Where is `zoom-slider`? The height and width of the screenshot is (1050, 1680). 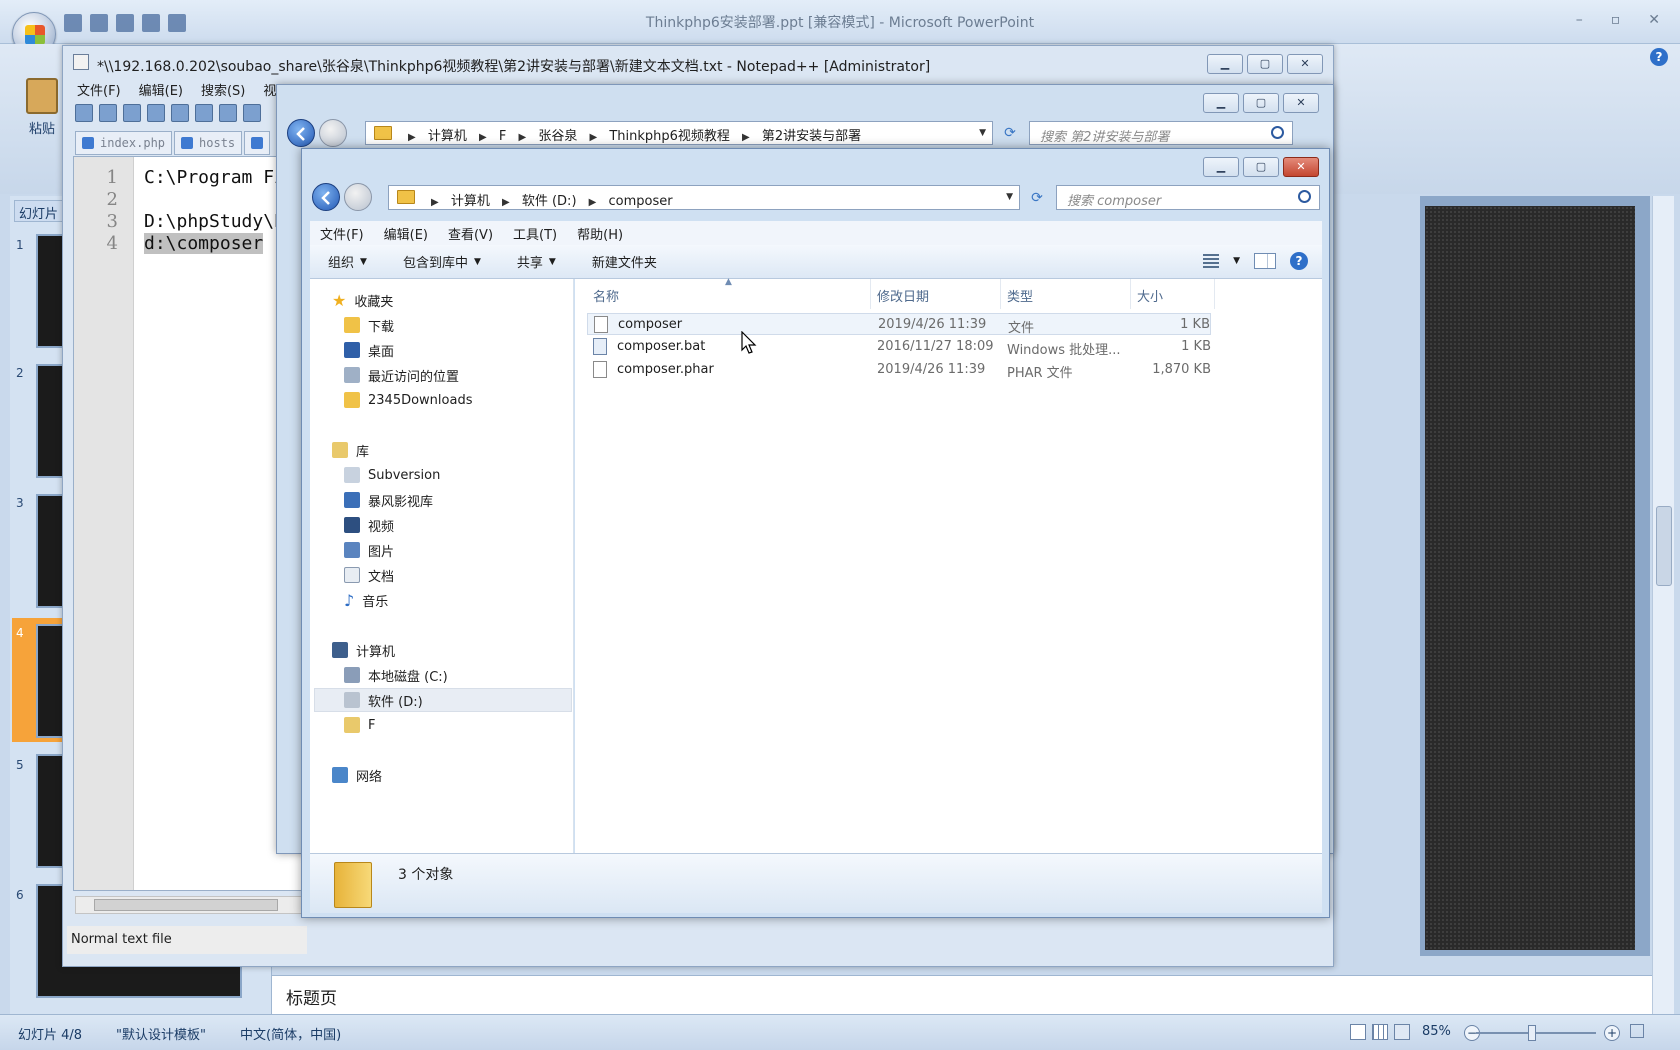 zoom-slider is located at coordinates (1536, 1033).